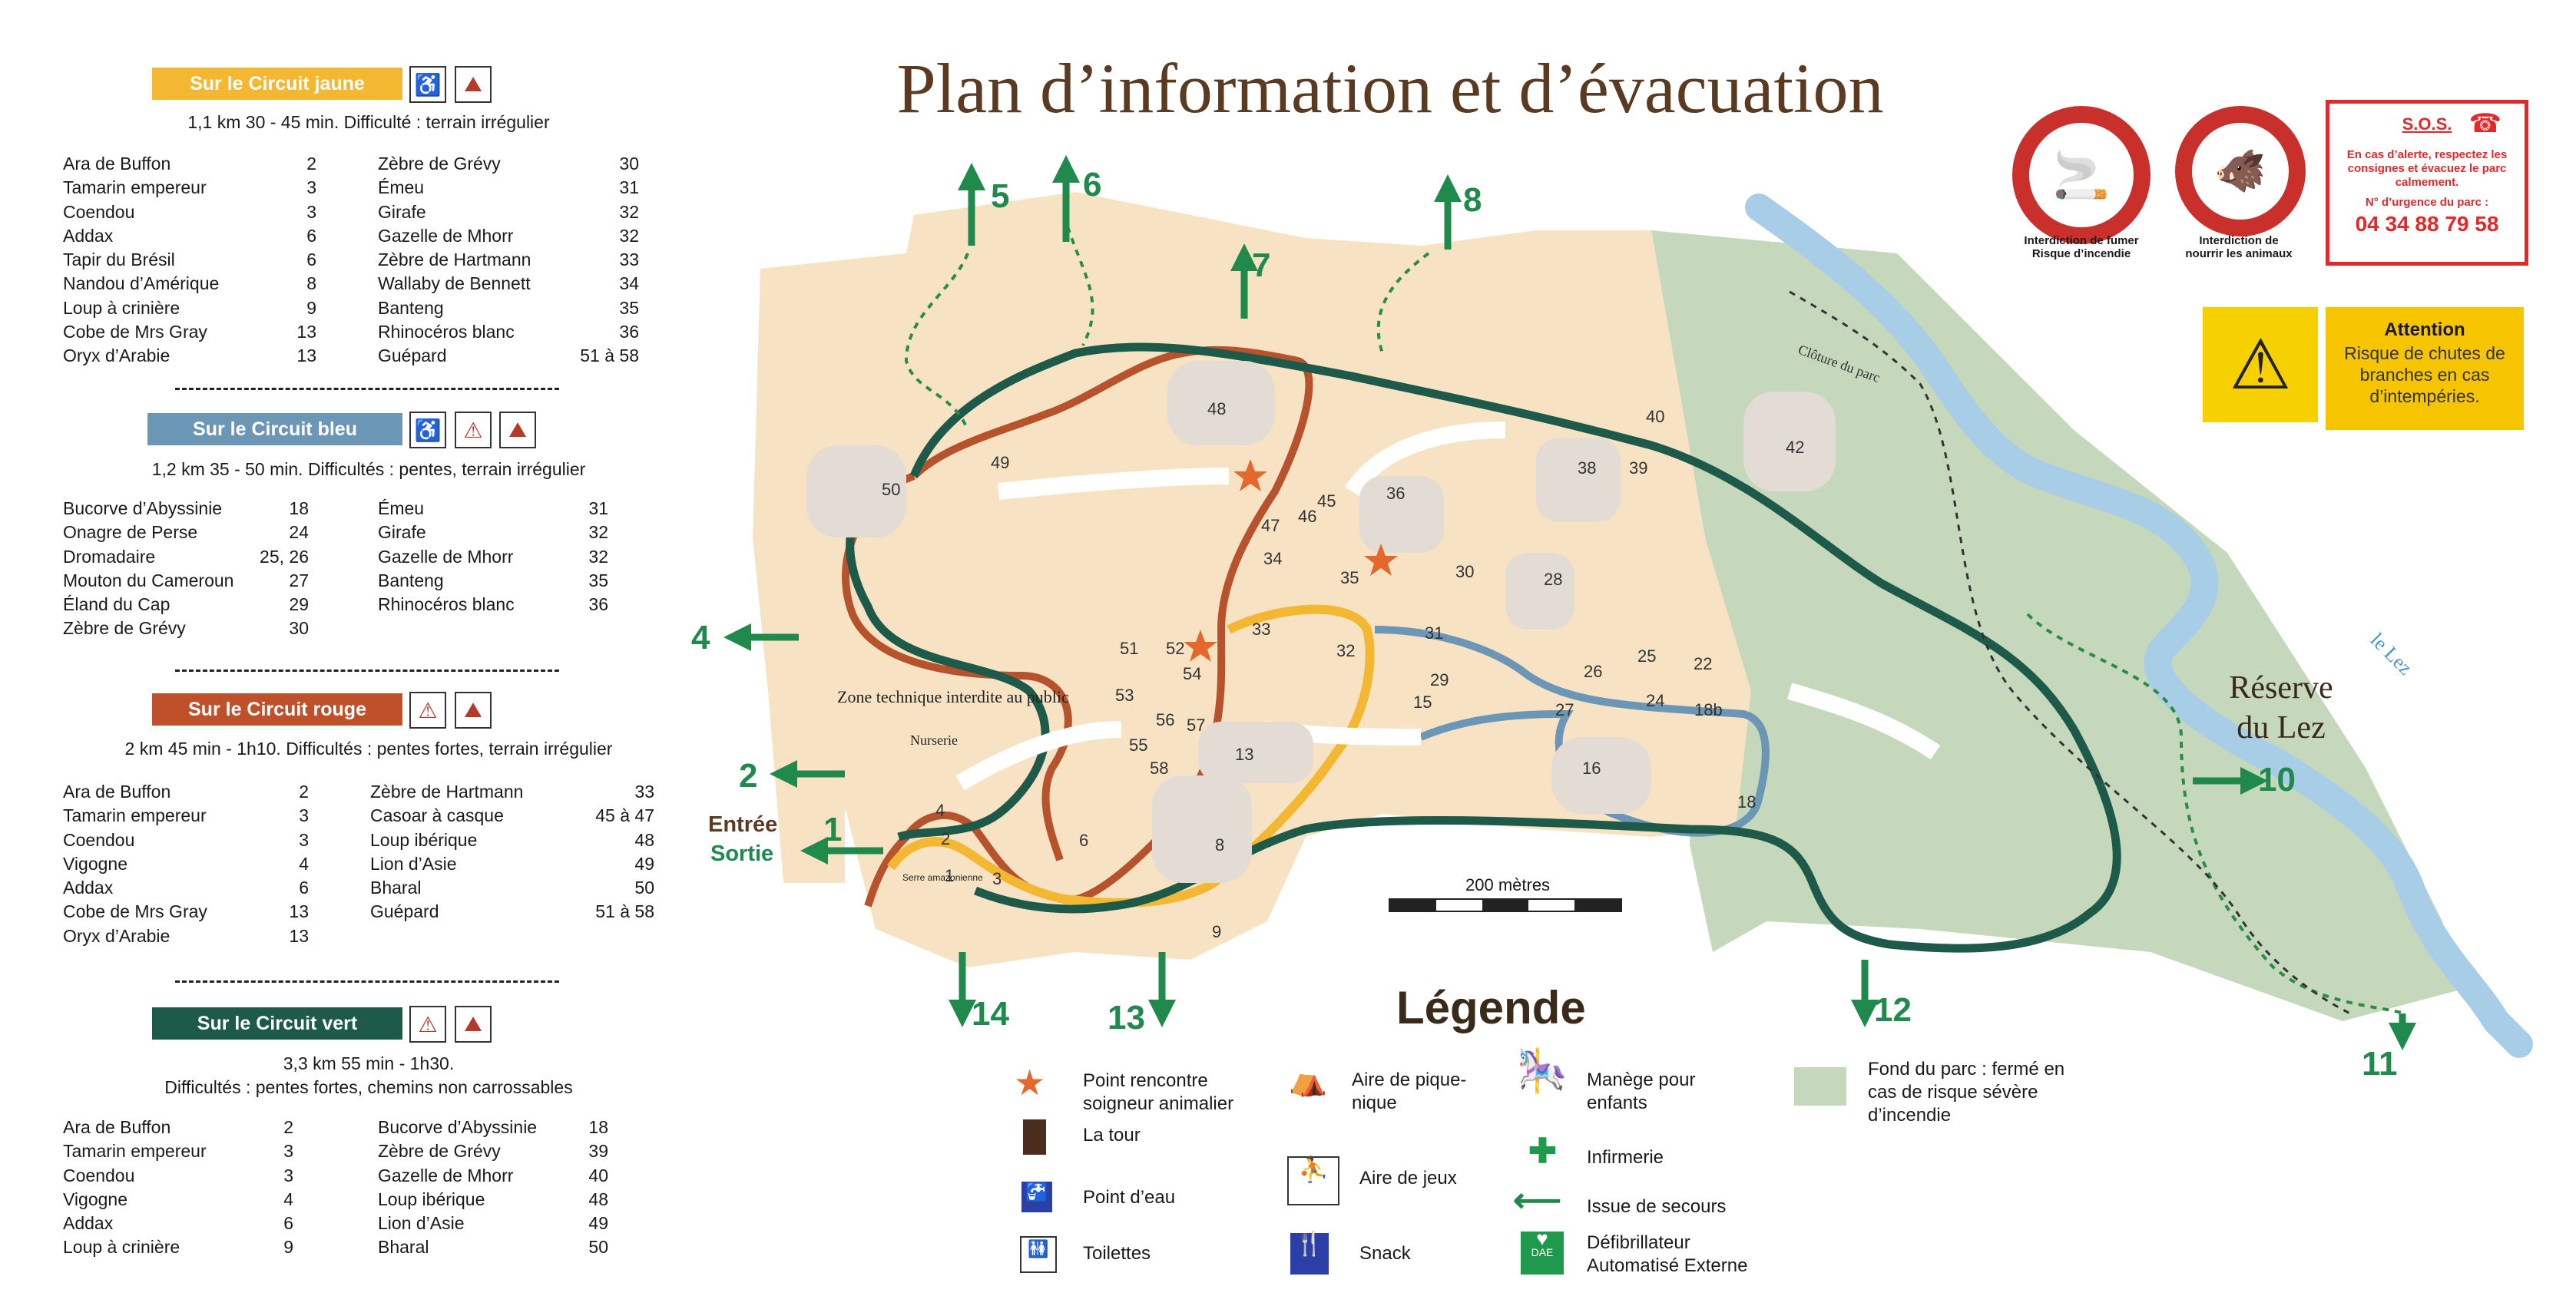 This screenshot has height=1306, width=2576. What do you see at coordinates (1034, 1137) in the screenshot?
I see `tower-icon` at bounding box center [1034, 1137].